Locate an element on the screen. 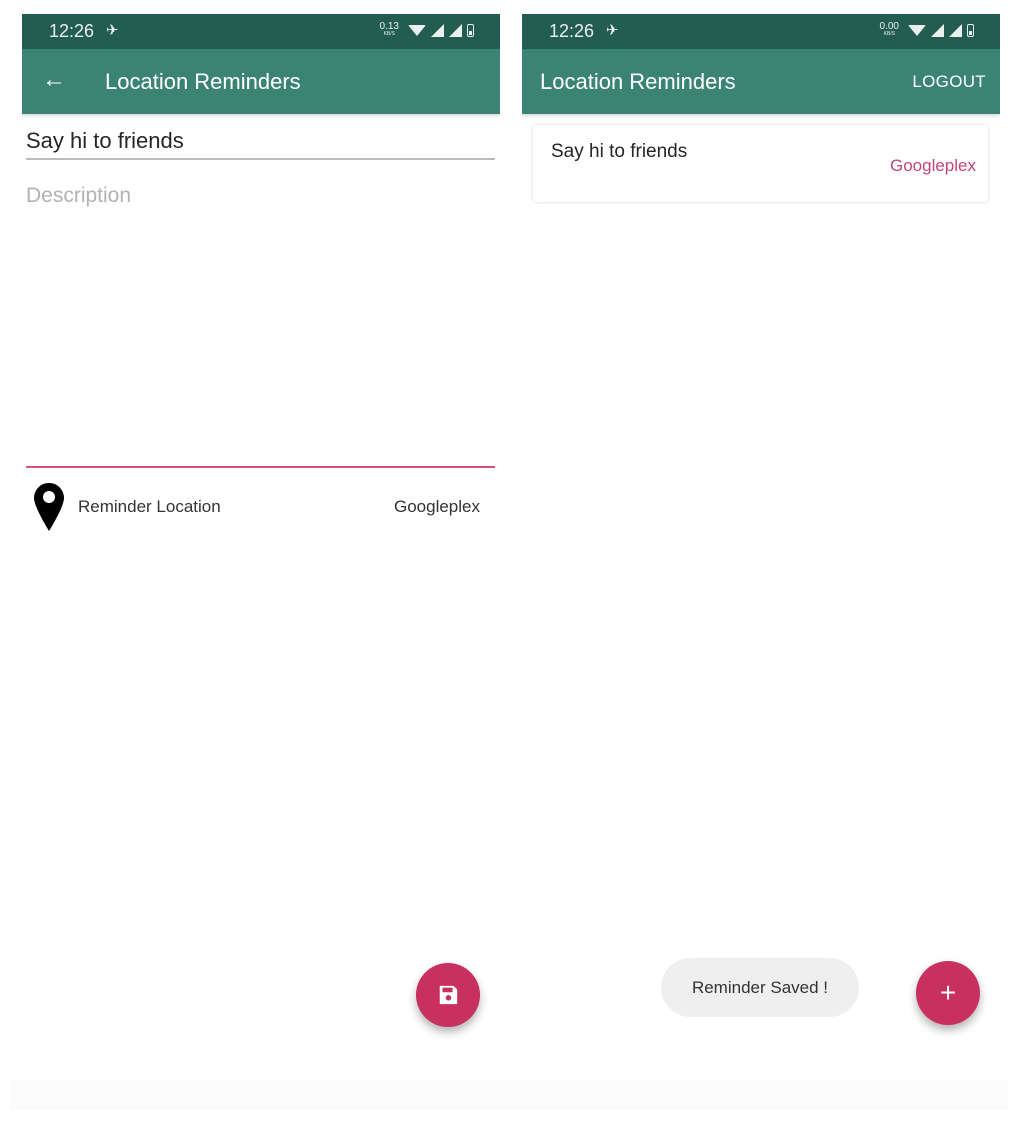 The height and width of the screenshot is (1142, 1018). add-reminder-button: + is located at coordinates (948, 993).